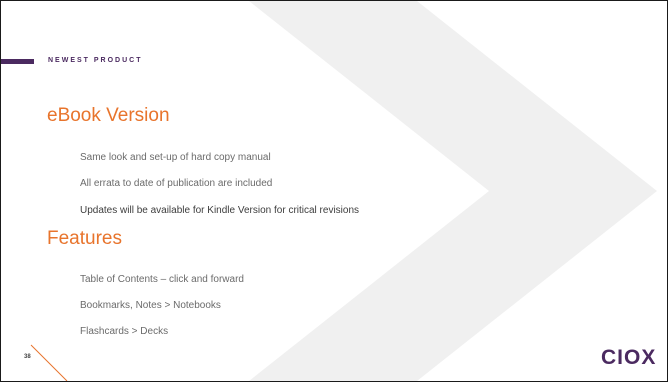 The width and height of the screenshot is (668, 382). What do you see at coordinates (108, 115) in the screenshot?
I see `section-heading-ebook: eBook Version` at bounding box center [108, 115].